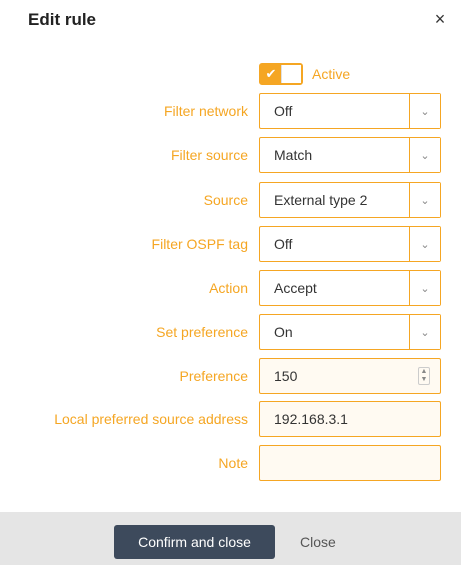 This screenshot has height=565, width=461. I want to click on filter-ospf-tag-value: Off, so click(283, 244).